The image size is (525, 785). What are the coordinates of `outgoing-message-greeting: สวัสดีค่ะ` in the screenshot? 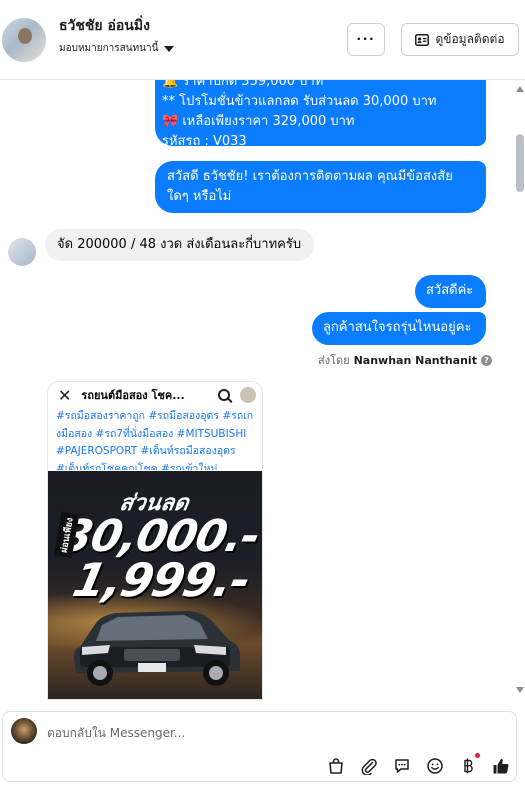 It's located at (450, 291).